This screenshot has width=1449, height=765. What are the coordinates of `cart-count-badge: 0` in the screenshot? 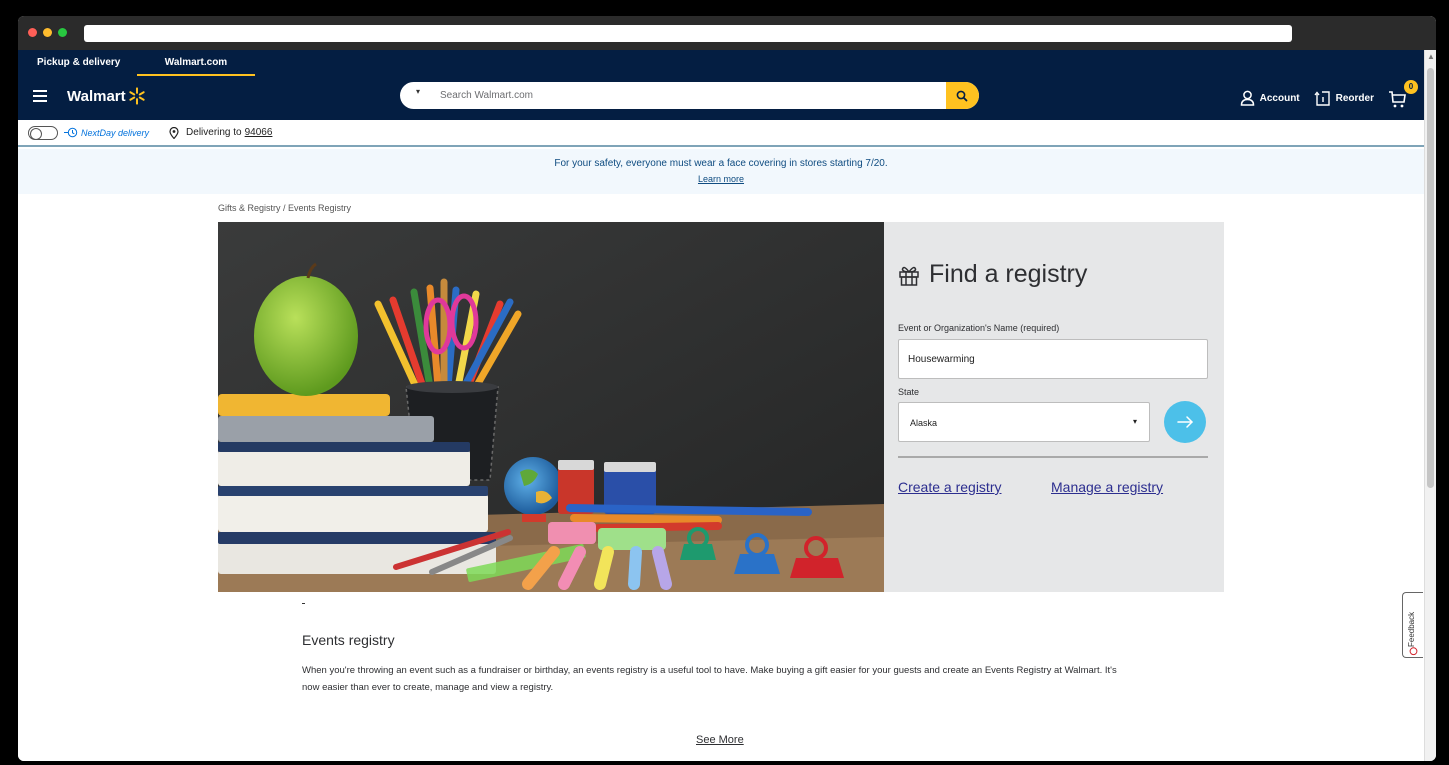 It's located at (1411, 87).